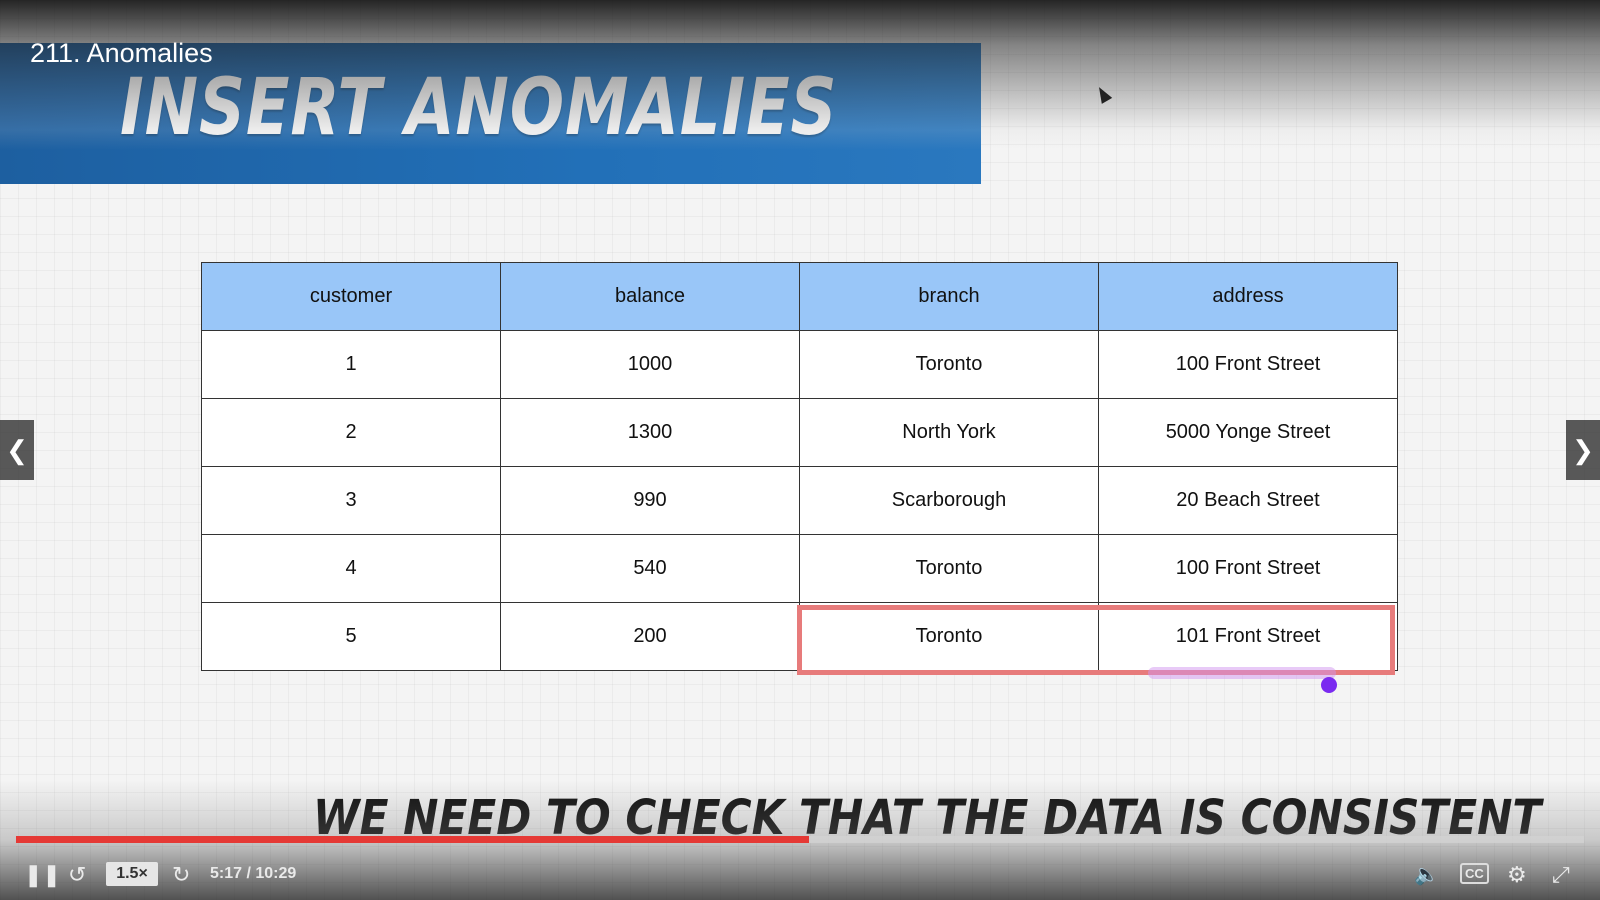  What do you see at coordinates (1517, 875) in the screenshot?
I see `settings-icon: ⚙` at bounding box center [1517, 875].